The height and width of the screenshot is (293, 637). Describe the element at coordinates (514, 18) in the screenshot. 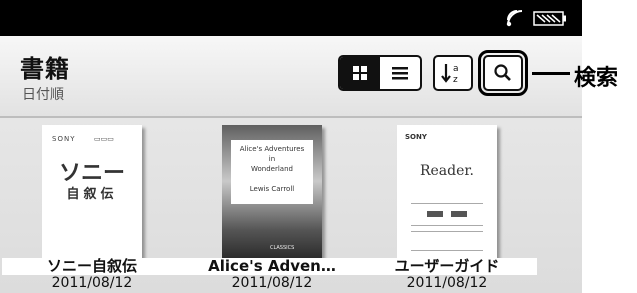

I see `wireless-icon` at that location.